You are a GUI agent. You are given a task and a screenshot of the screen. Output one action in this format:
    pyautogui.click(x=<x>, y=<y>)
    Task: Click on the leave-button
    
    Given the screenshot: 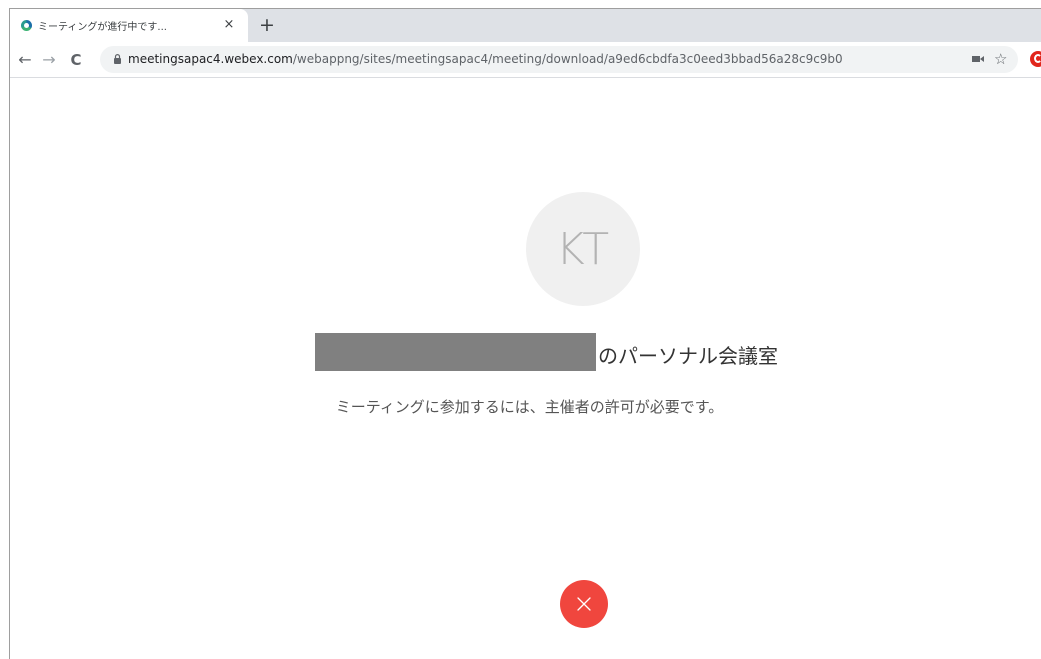 What is the action you would take?
    pyautogui.click(x=584, y=604)
    